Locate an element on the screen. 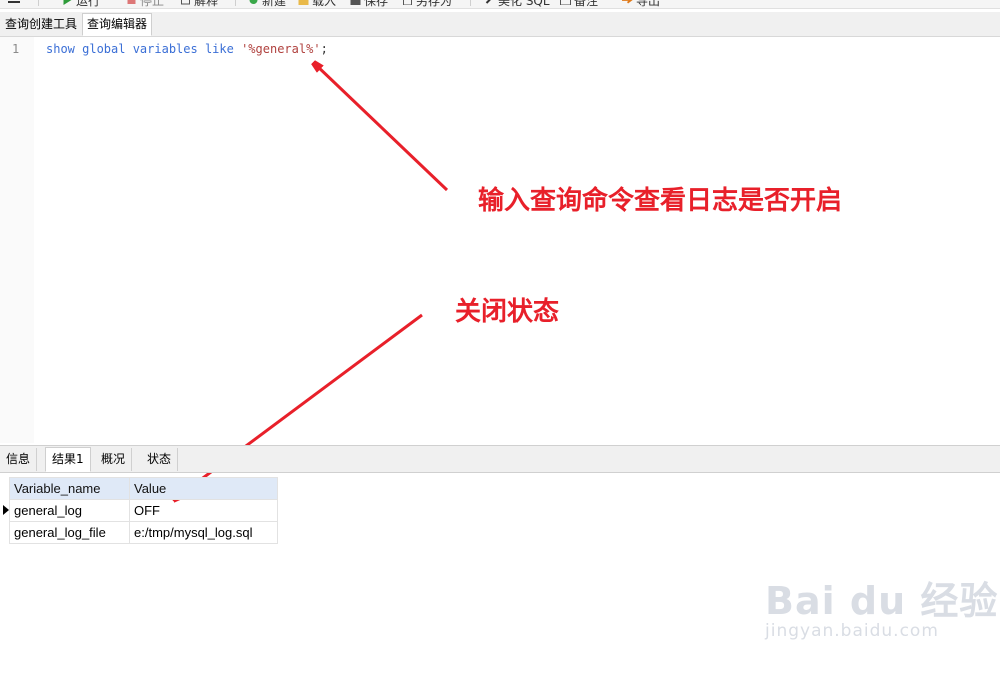  tab-profile: 概况 is located at coordinates (114, 459).